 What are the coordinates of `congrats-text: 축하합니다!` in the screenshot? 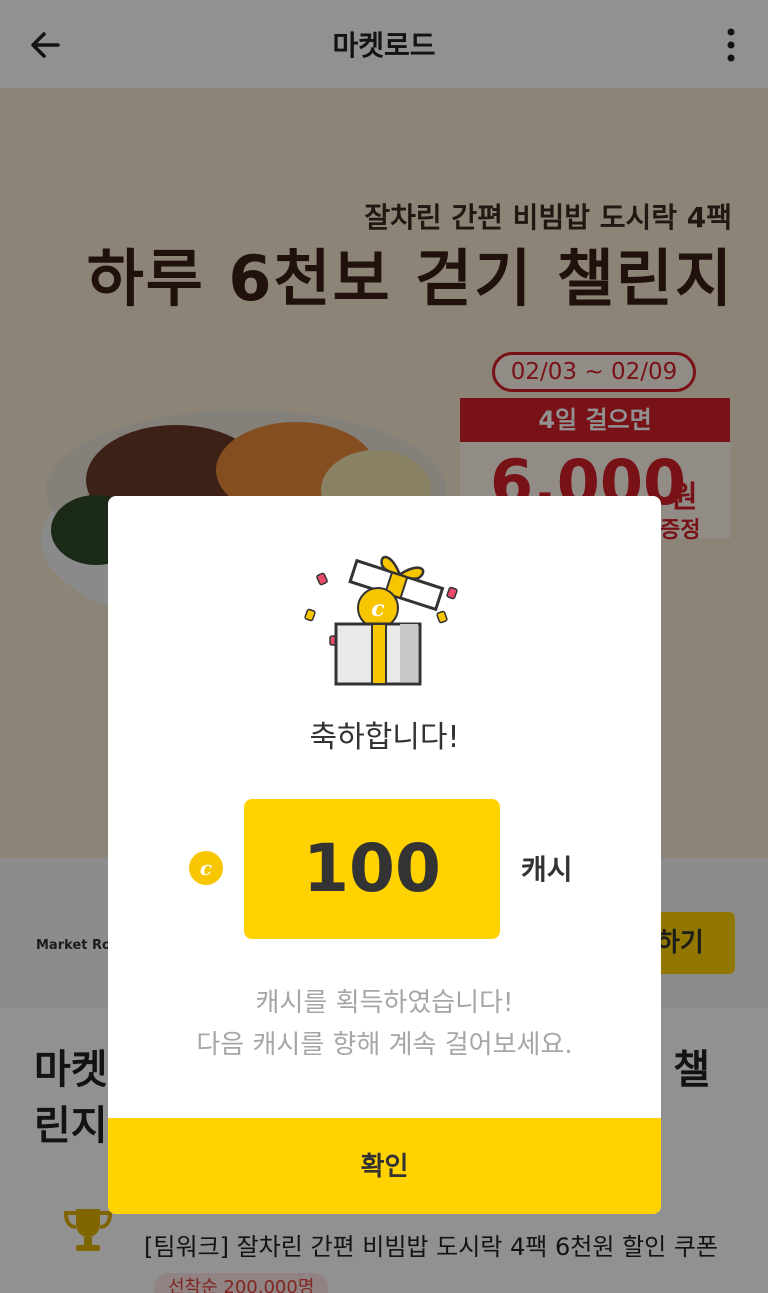 It's located at (384, 737).